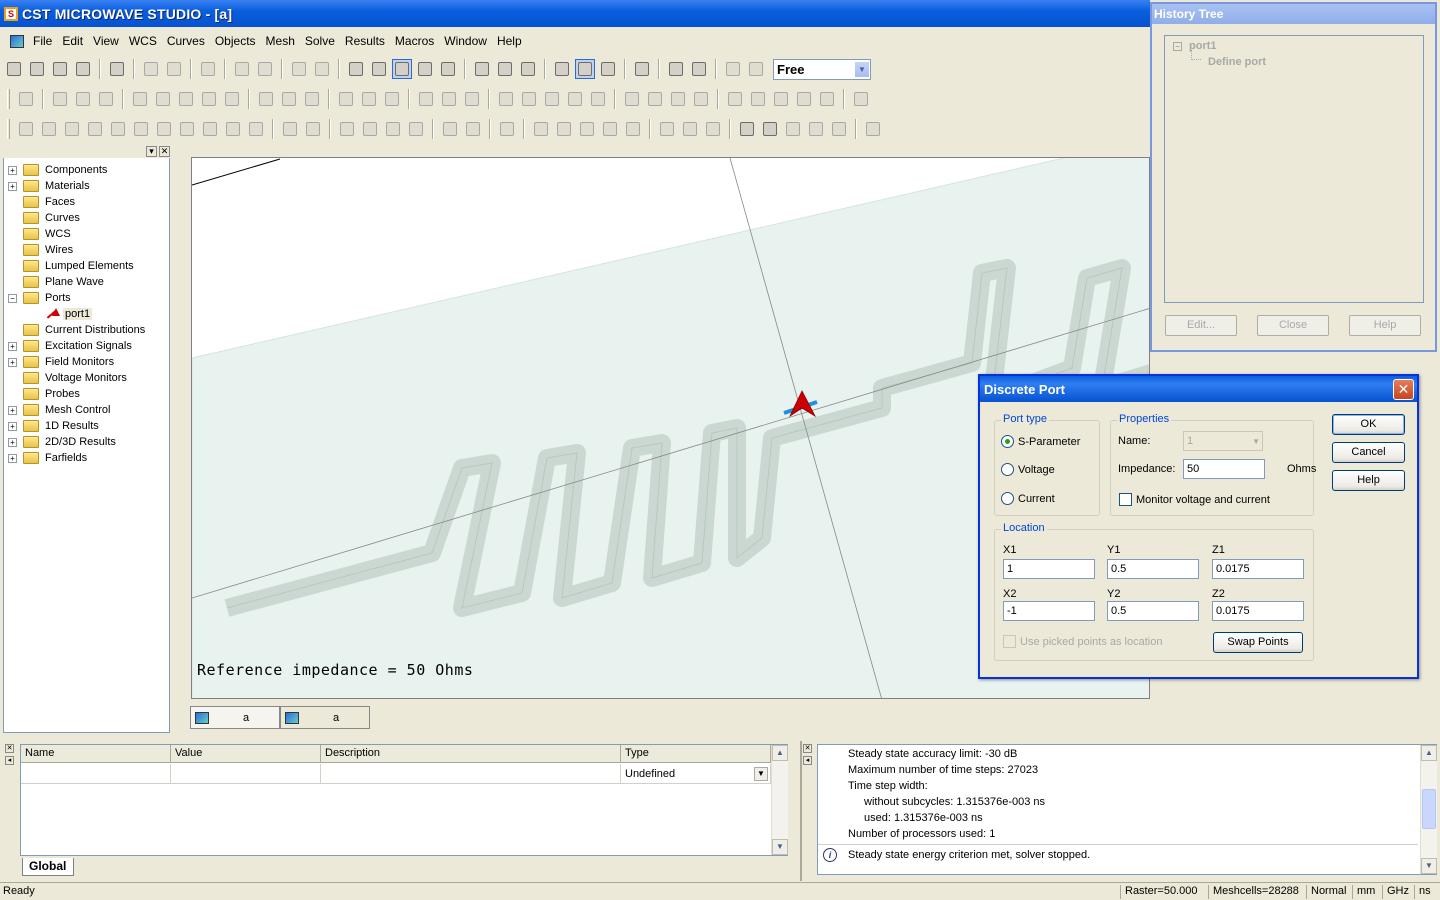  Describe the element at coordinates (290, 129) in the screenshot. I see `shell-icon` at that location.